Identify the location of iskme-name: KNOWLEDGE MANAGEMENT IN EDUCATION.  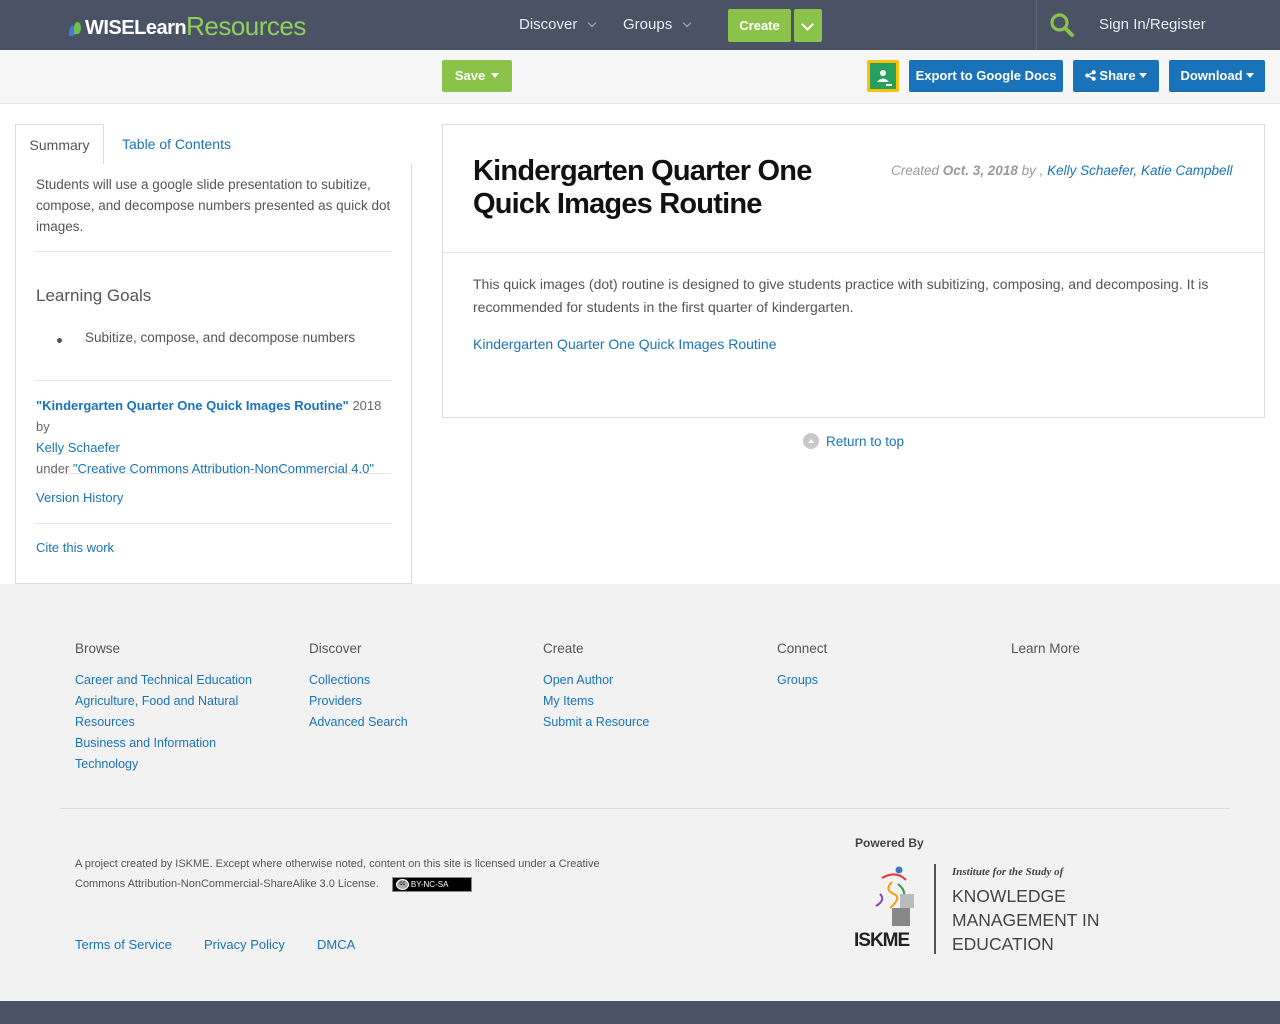
(1025, 920).